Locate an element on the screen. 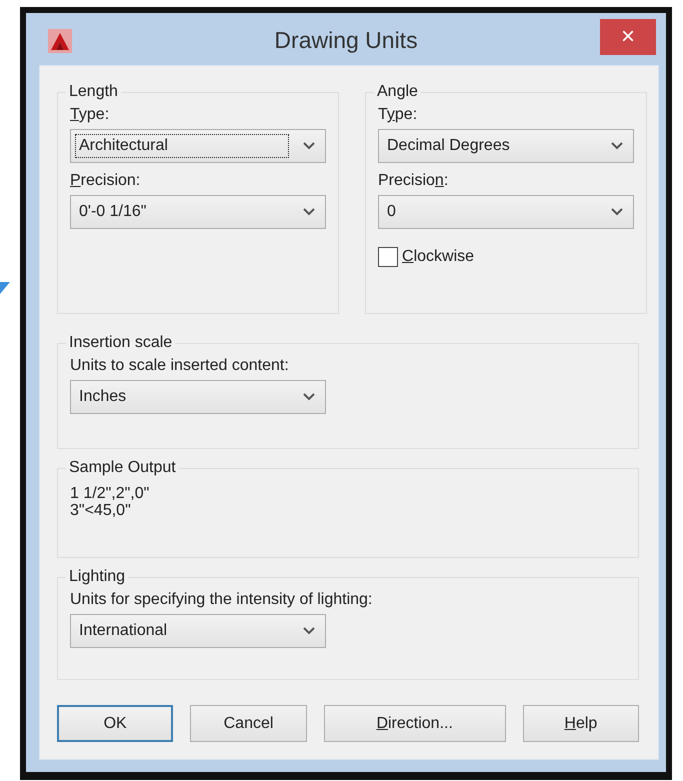 Image resolution: width=683 pixels, height=781 pixels. window-title: Drawing Units is located at coordinates (346, 40).